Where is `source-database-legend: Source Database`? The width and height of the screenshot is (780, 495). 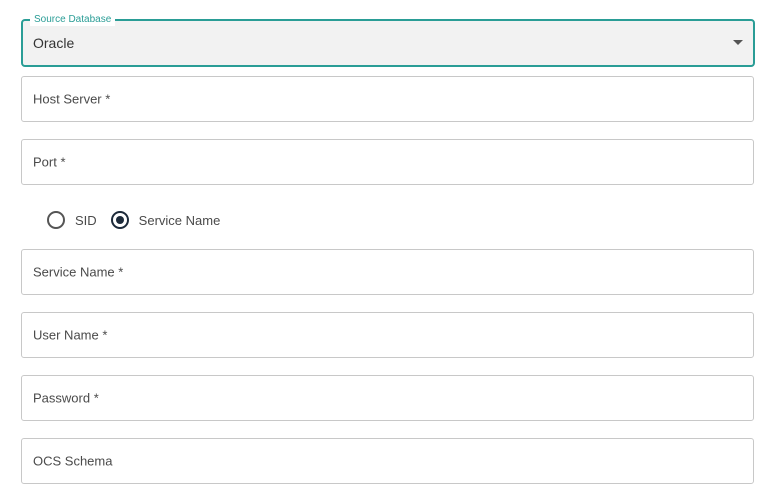 source-database-legend: Source Database is located at coordinates (73, 19).